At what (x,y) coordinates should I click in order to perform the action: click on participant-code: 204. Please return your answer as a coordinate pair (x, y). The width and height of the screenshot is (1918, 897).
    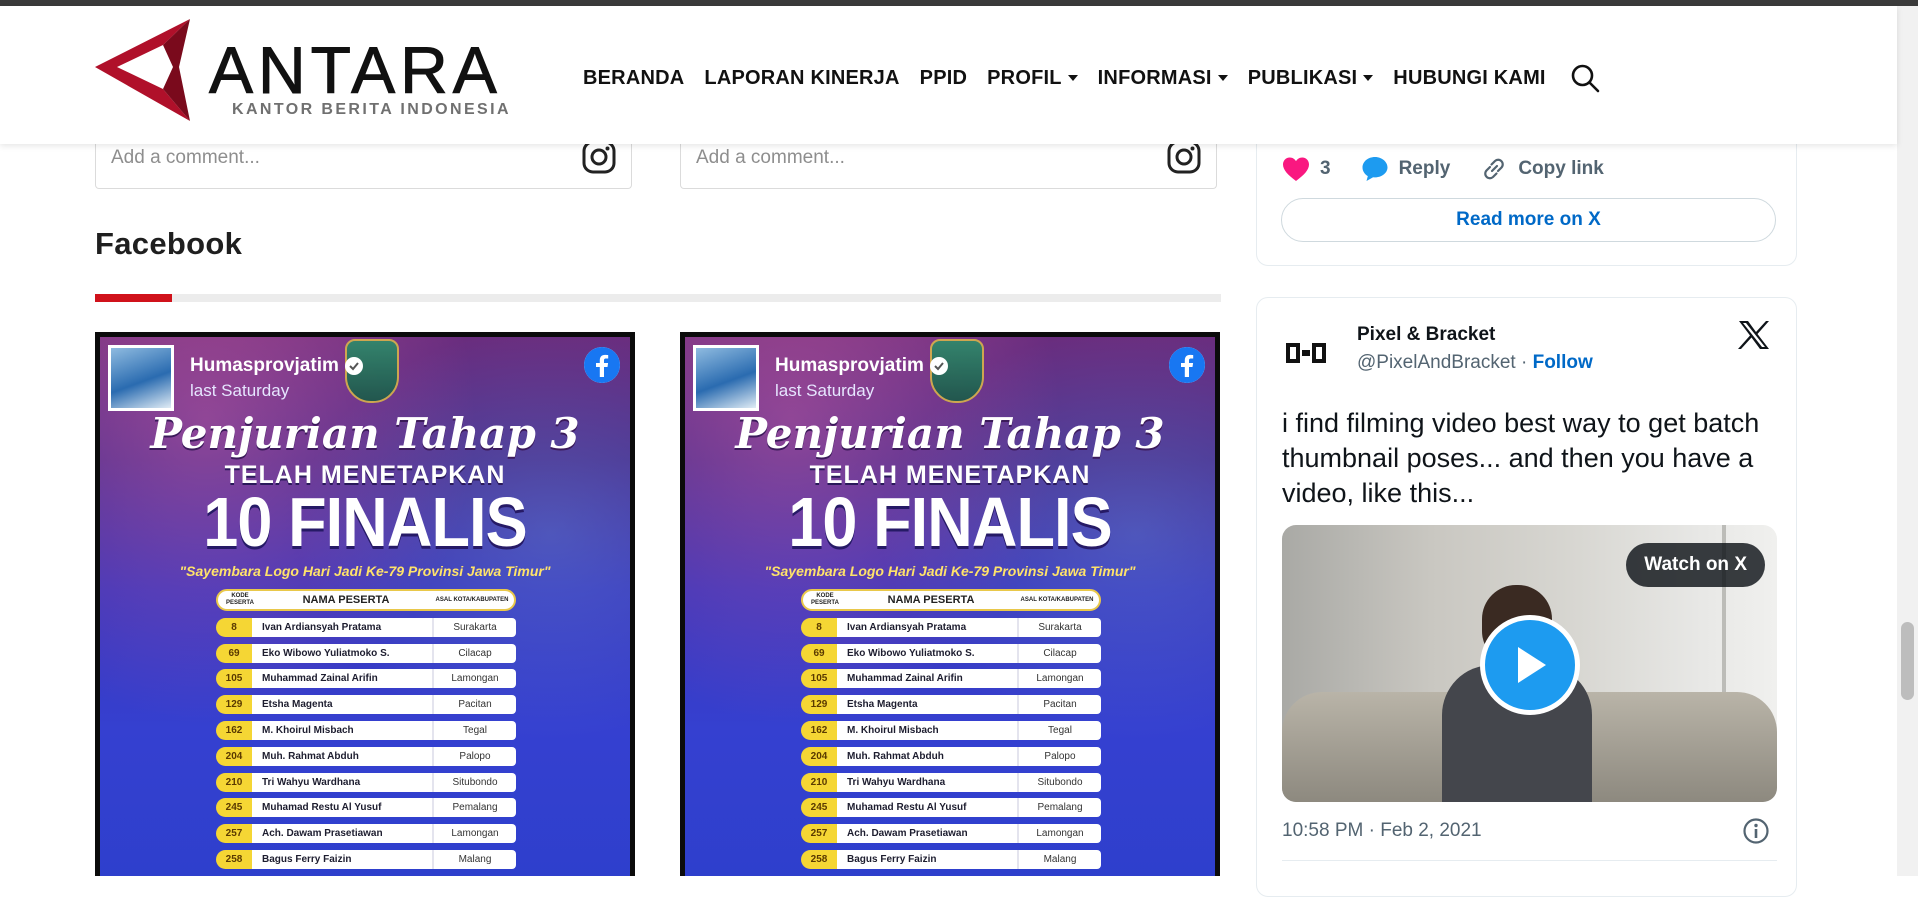
    Looking at the image, I should click on (819, 756).